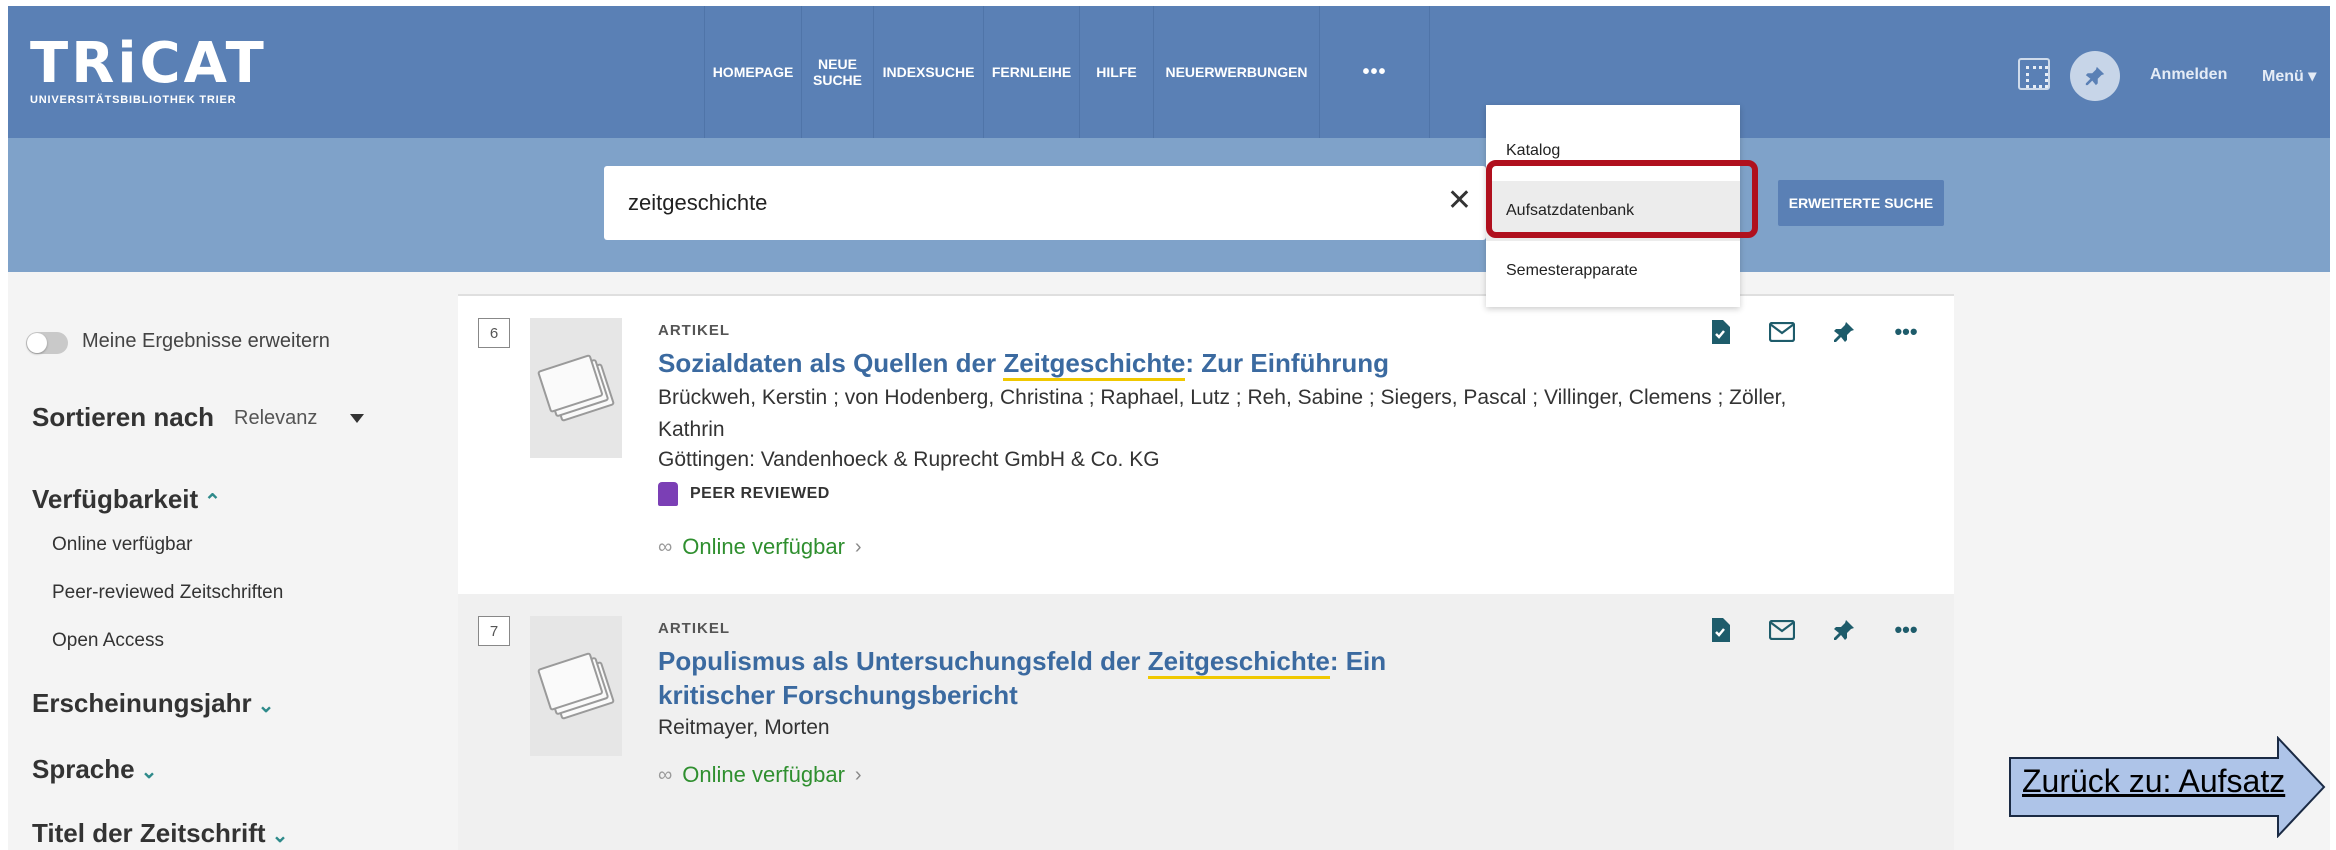 The width and height of the screenshot is (2336, 850). I want to click on logo-text: TRiCAT, so click(148, 63).